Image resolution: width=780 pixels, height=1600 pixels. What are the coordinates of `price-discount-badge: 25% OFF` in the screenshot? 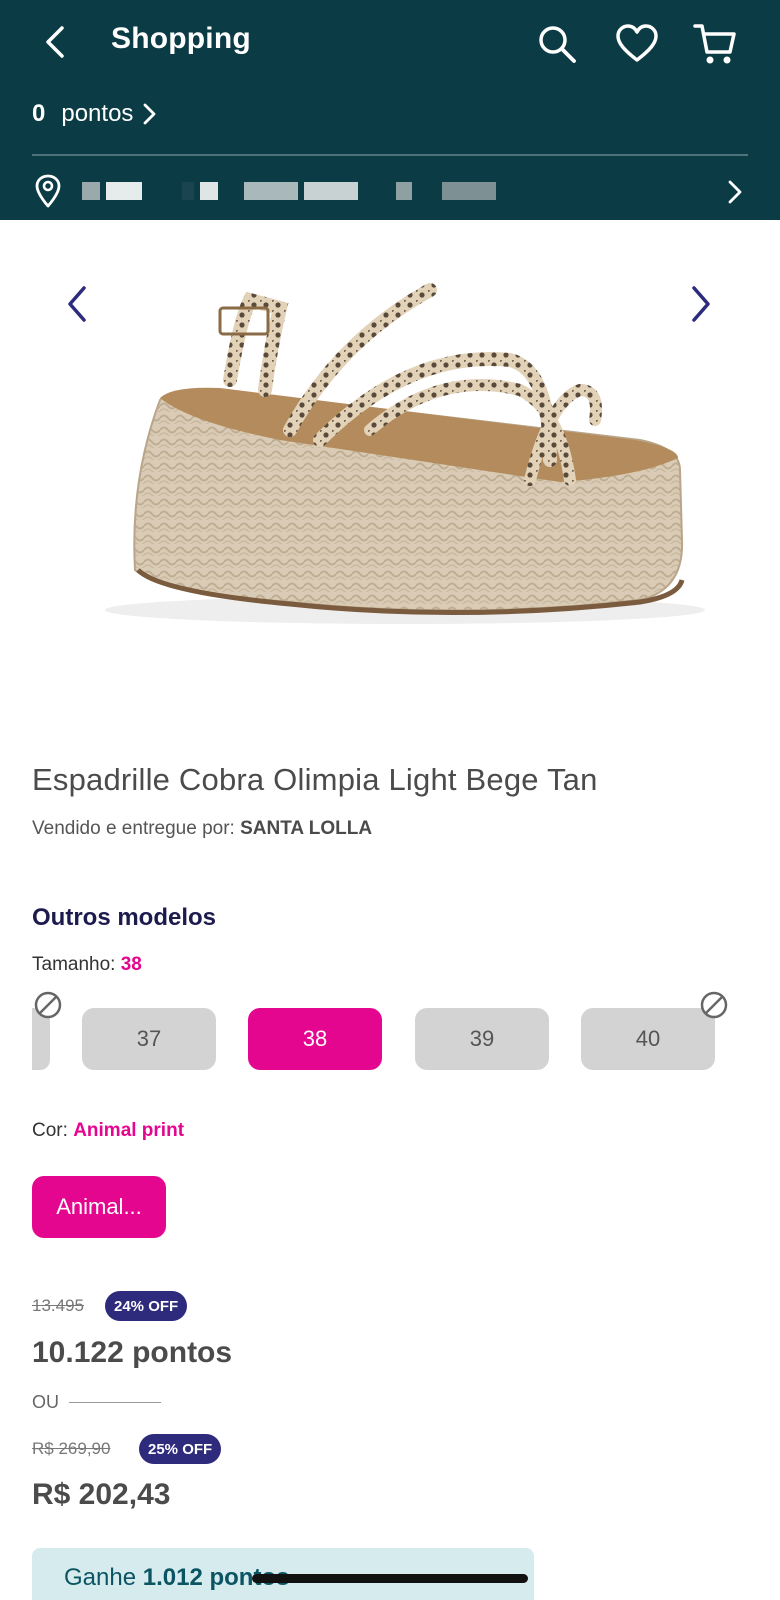 It's located at (180, 1449).